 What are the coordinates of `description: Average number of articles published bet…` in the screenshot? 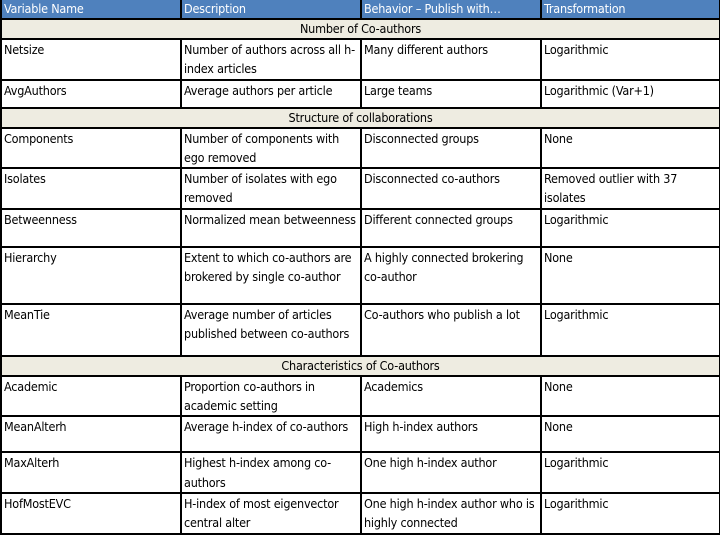 It's located at (271, 329).